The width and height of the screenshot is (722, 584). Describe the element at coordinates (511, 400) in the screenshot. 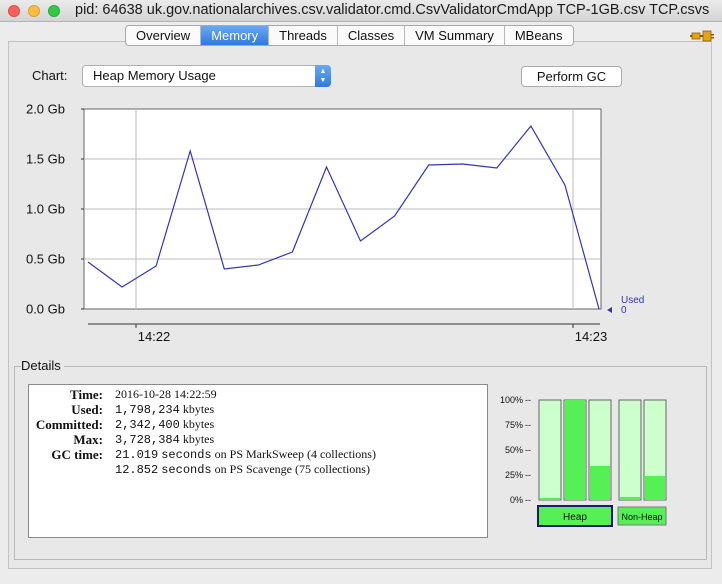

I see `pool-scale-label: 100%` at that location.